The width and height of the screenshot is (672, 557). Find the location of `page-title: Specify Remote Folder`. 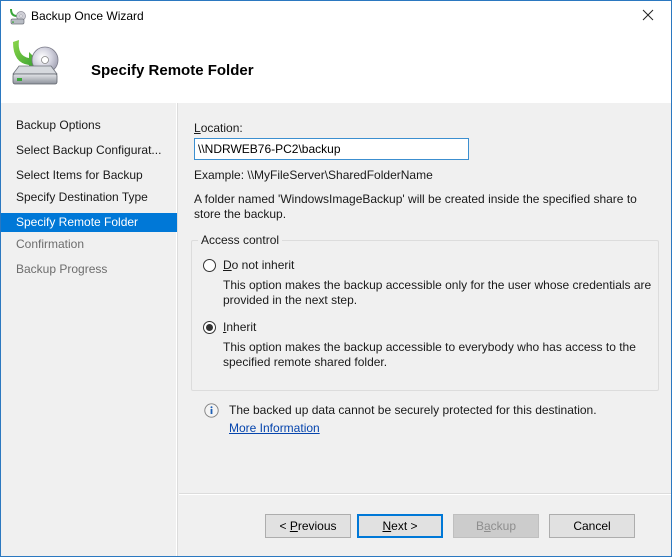

page-title: Specify Remote Folder is located at coordinates (172, 70).